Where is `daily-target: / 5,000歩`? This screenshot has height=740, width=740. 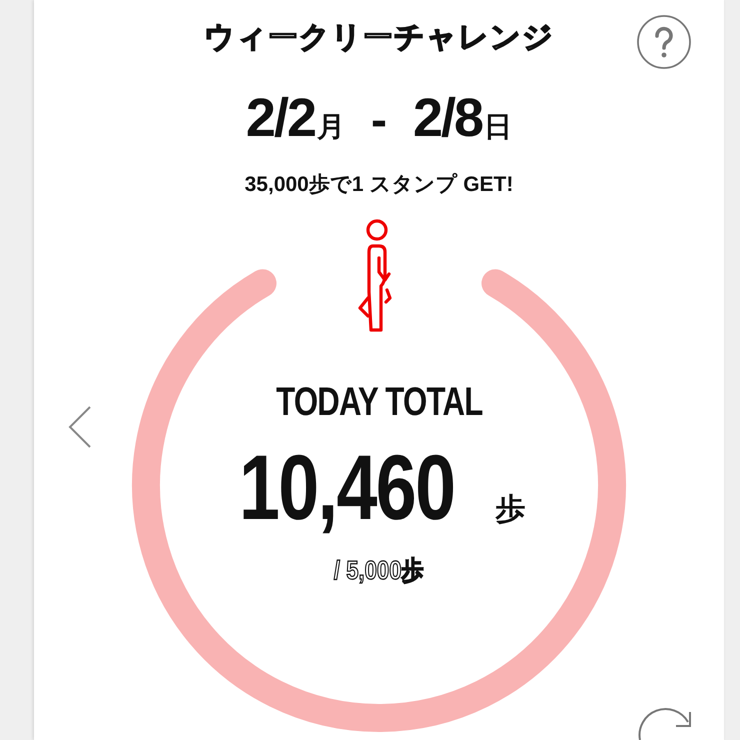 daily-target: / 5,000歩 is located at coordinates (379, 570).